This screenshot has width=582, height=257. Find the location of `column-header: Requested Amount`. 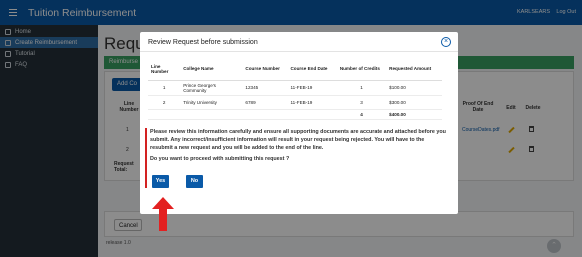

column-header: Requested Amount is located at coordinates (414, 69).